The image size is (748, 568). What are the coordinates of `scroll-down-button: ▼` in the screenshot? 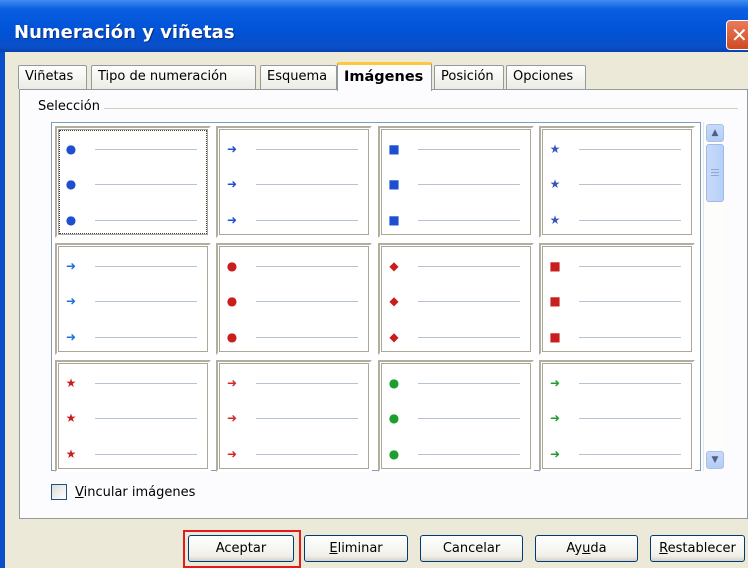 It's located at (715, 460).